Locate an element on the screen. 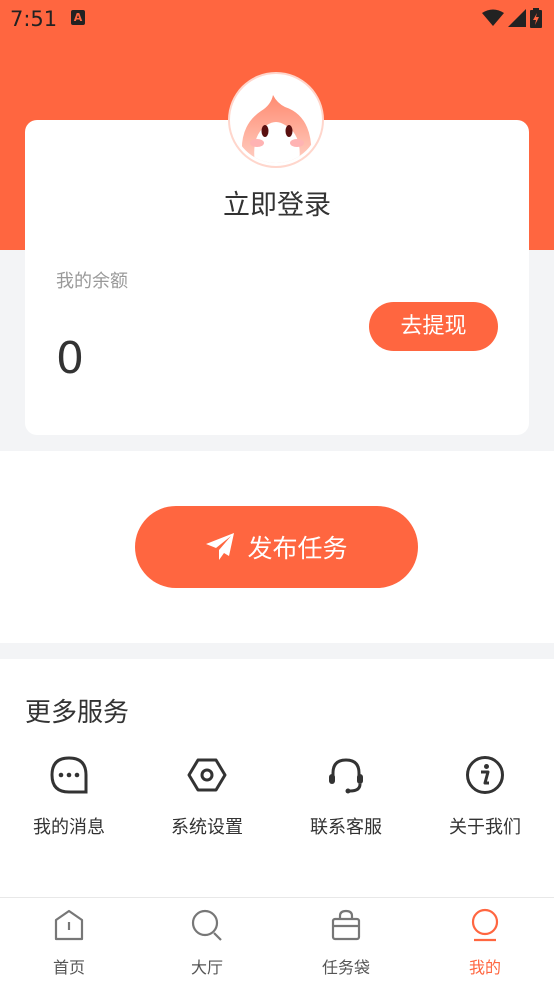  info-icon is located at coordinates (485, 775).